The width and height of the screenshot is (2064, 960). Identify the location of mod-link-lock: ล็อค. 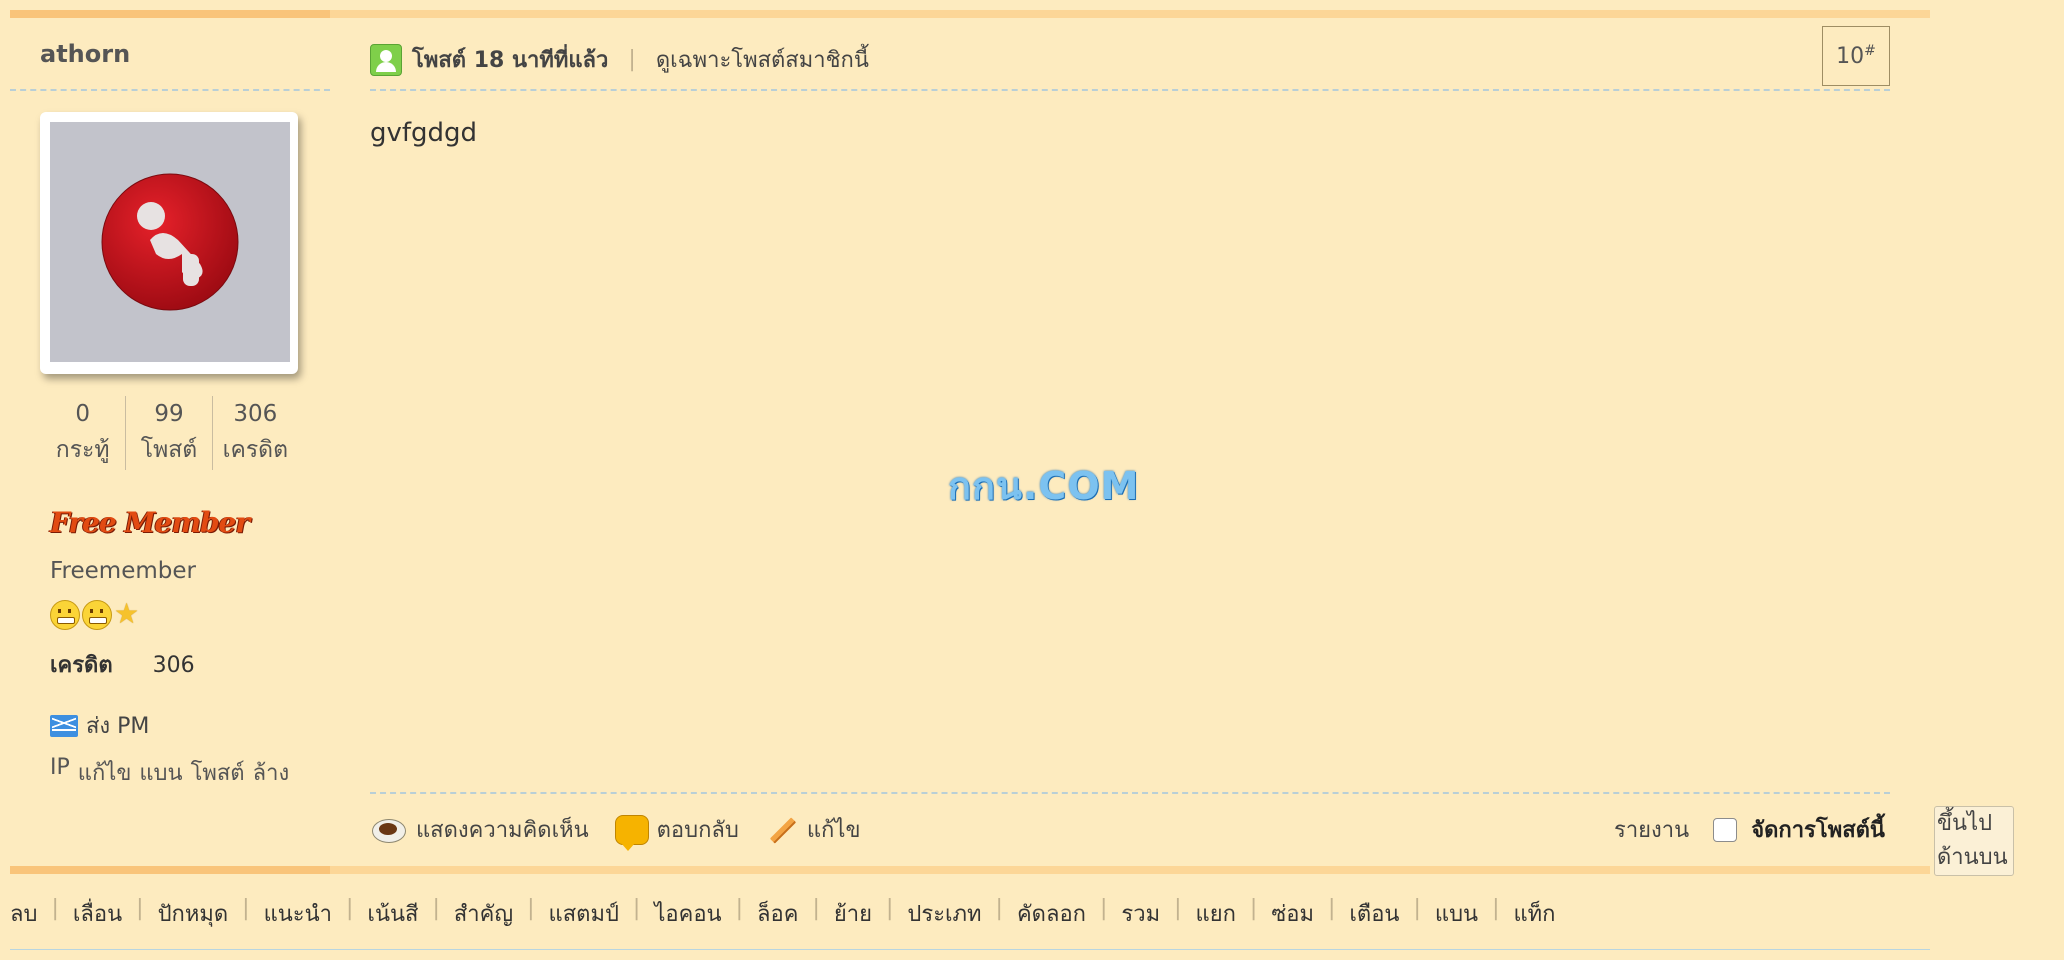
(777, 913).